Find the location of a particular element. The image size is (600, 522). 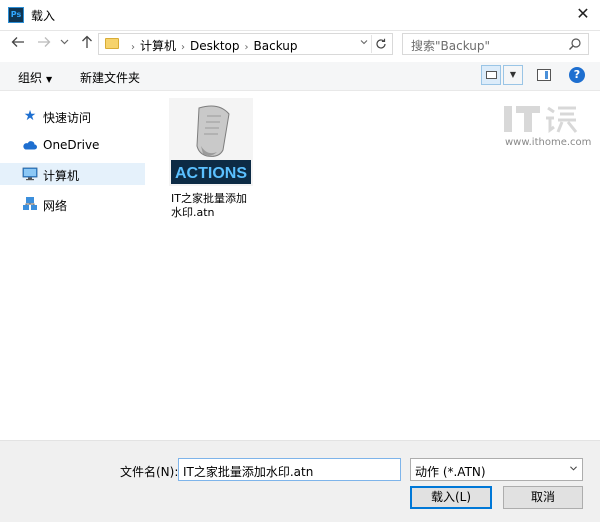

recent-locations-button is located at coordinates (64, 44).